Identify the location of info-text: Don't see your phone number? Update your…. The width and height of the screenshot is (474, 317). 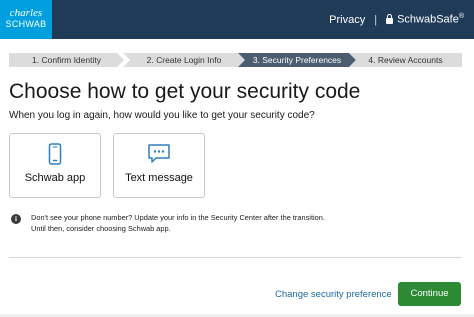
(178, 223).